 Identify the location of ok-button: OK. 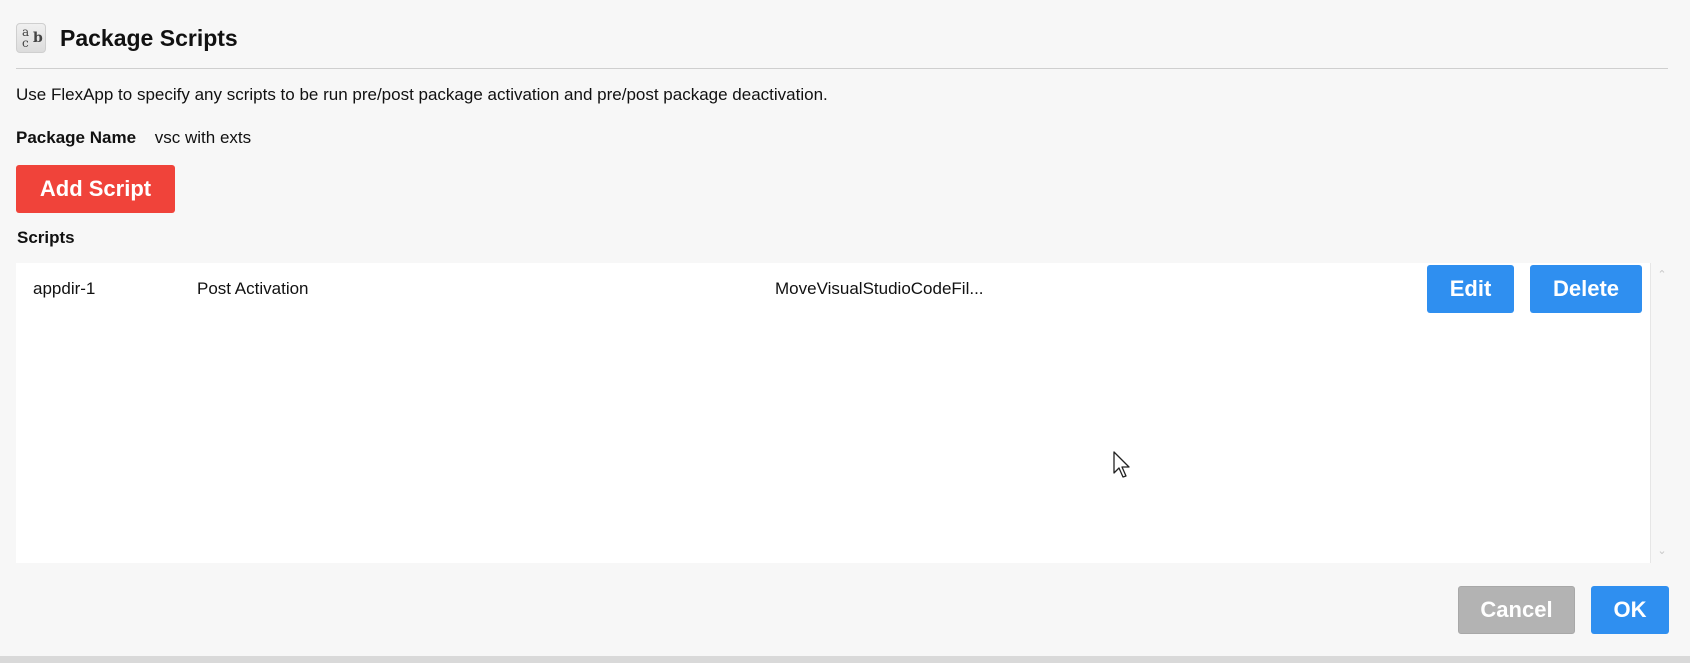
(1630, 610).